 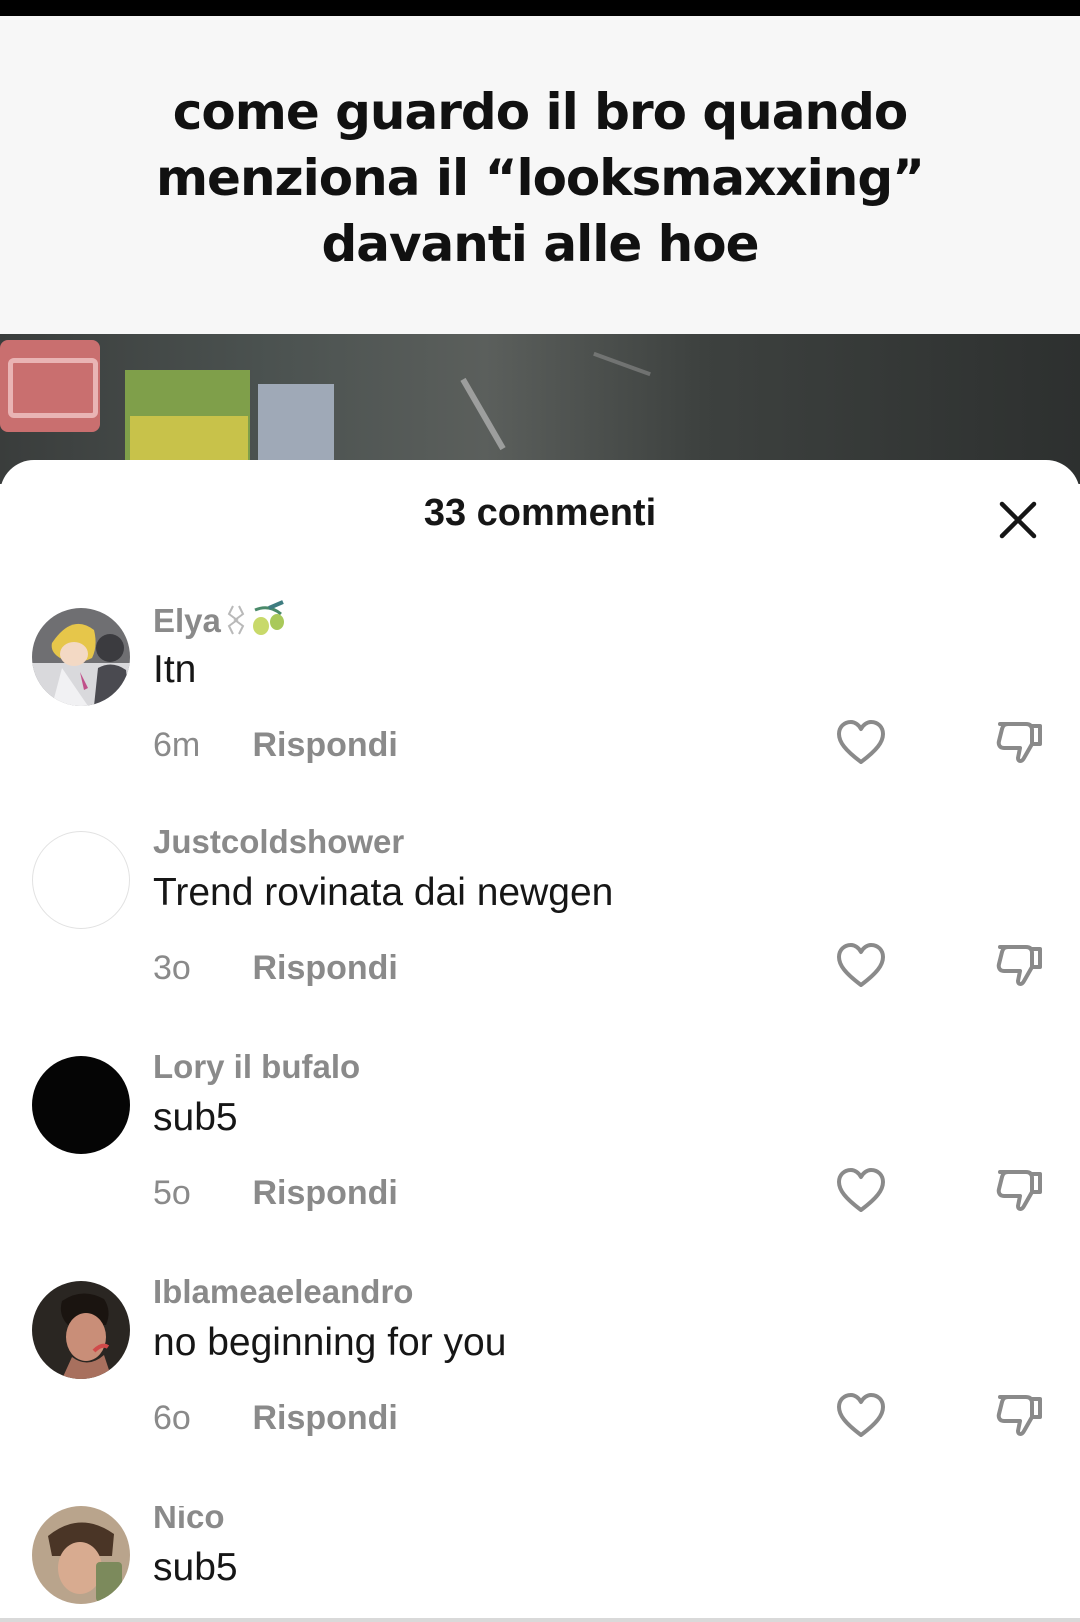 I want to click on bottom-edge, so click(x=540, y=1620).